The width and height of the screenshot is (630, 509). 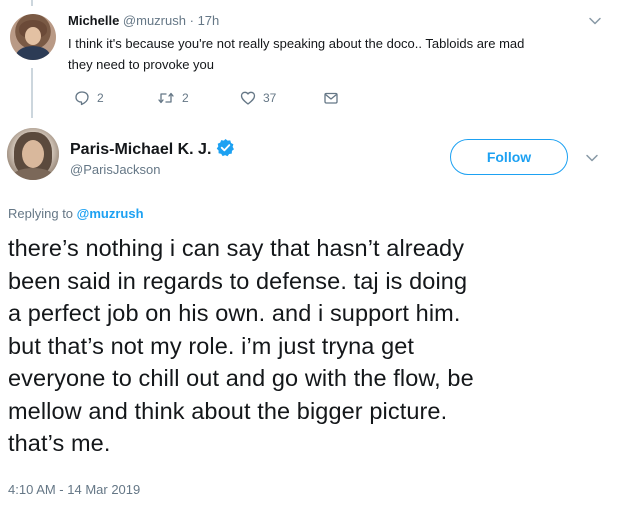 I want to click on reply-author-name: Michelle, so click(x=93, y=20).